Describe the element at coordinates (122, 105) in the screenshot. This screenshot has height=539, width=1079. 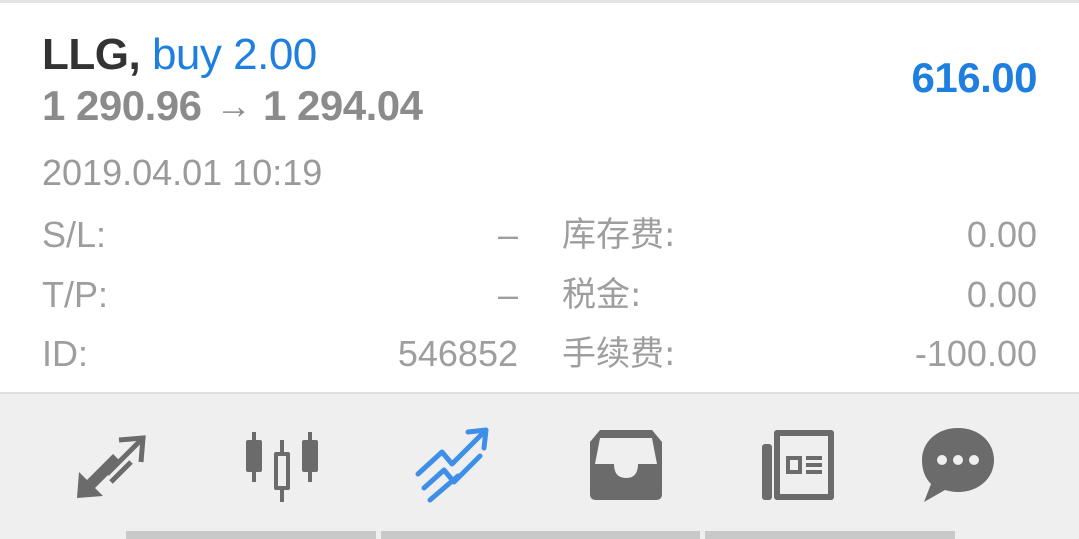
I see `open-price: 1 290.96` at that location.